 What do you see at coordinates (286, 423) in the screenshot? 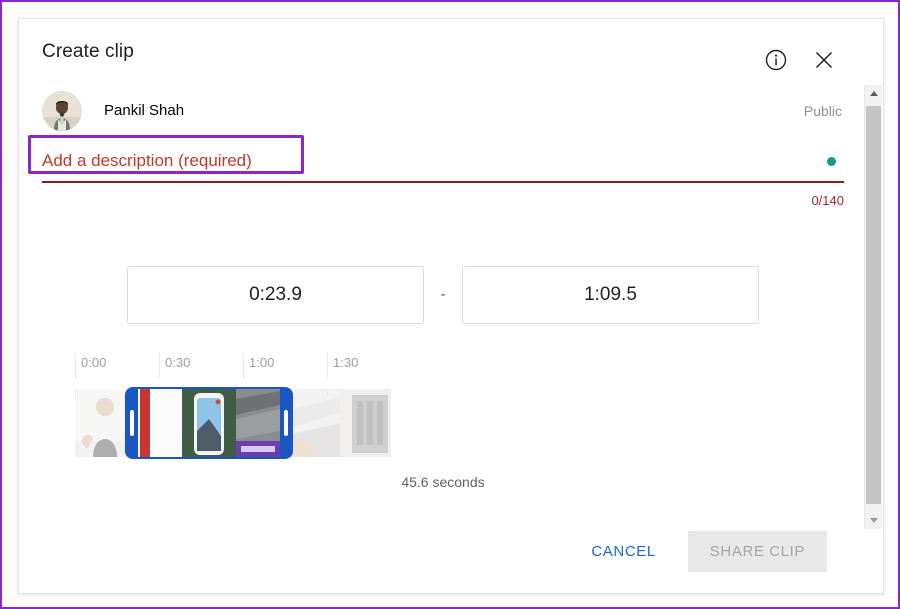
I see `clip-end-handle` at bounding box center [286, 423].